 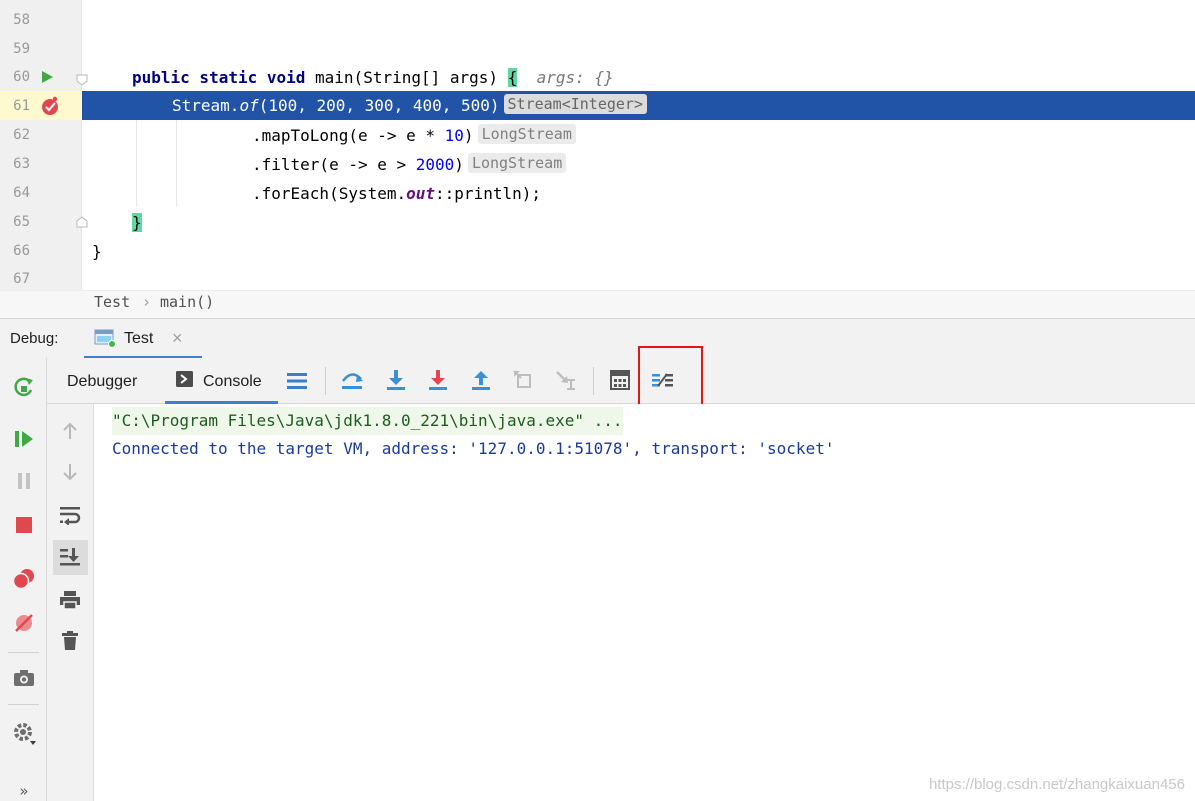 I want to click on line-number: 58, so click(x=21, y=20).